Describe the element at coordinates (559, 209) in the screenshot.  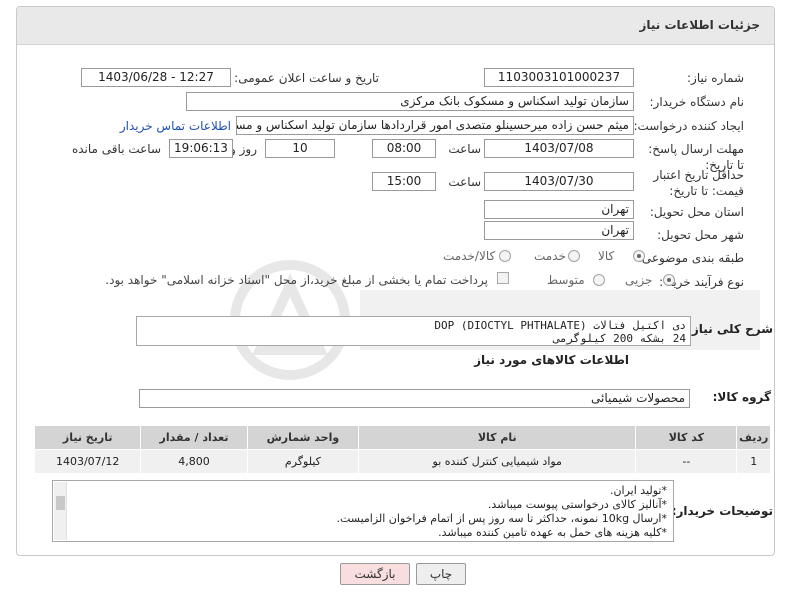
I see `province-field: تهران` at that location.